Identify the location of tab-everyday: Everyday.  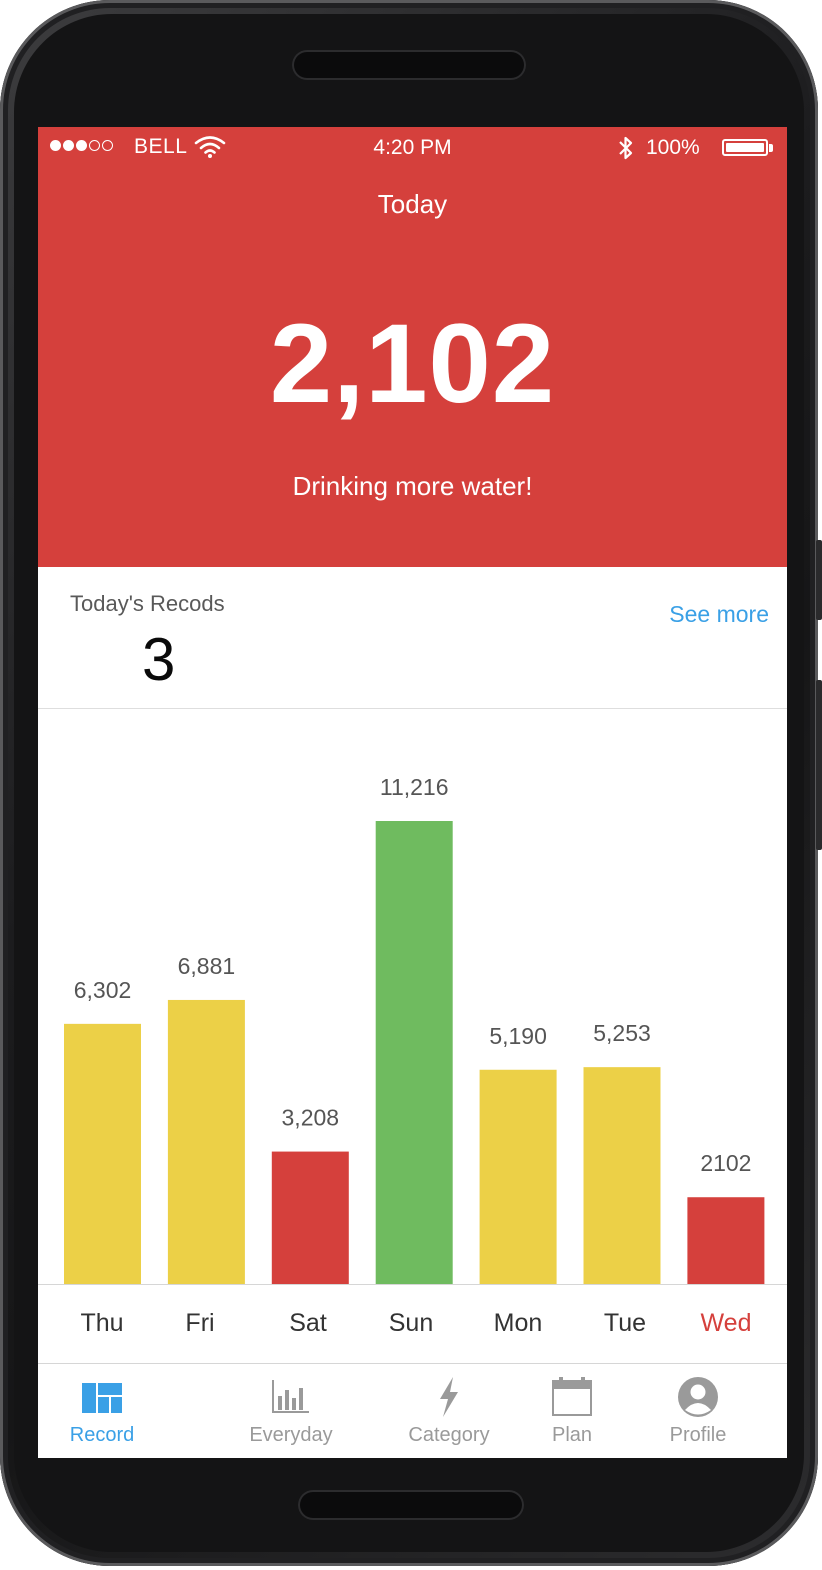
(291, 1411).